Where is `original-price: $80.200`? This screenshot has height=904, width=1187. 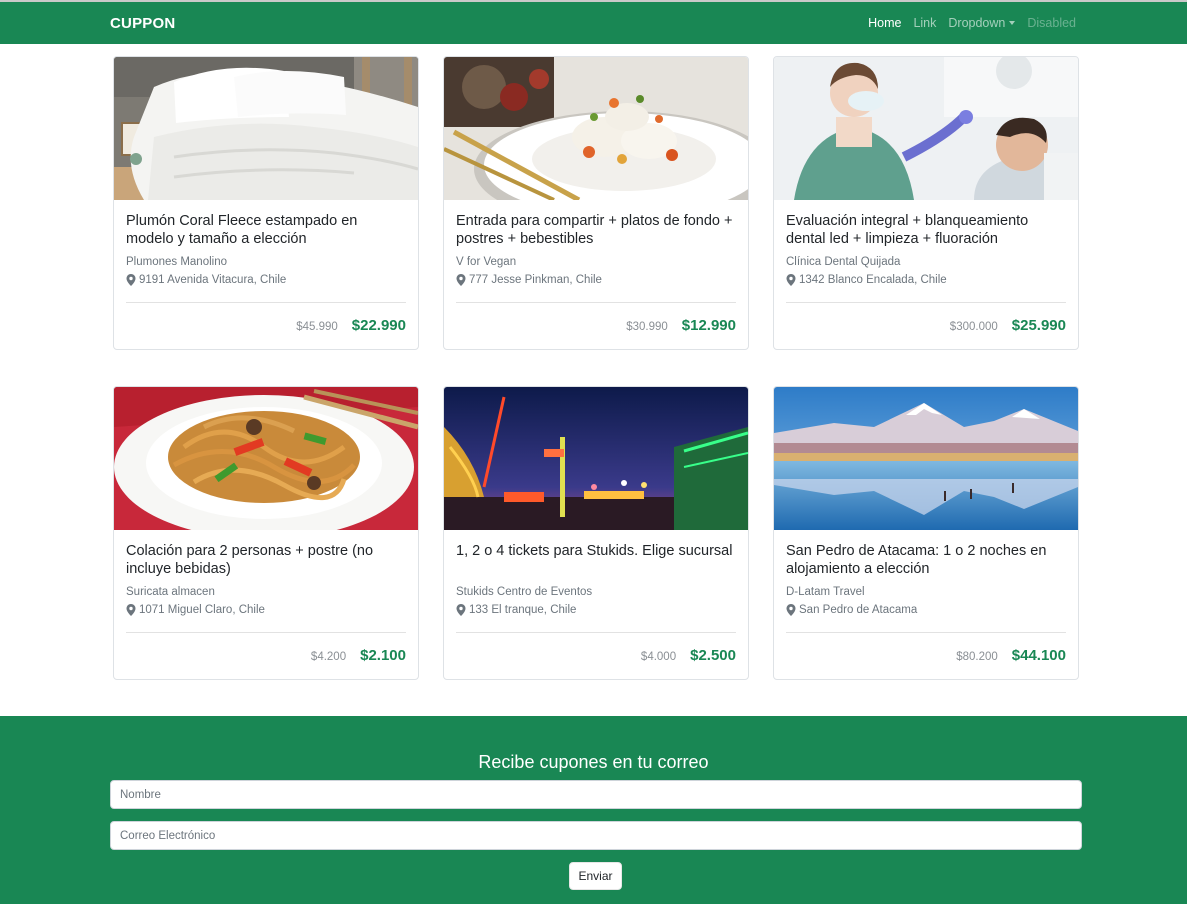
original-price: $80.200 is located at coordinates (977, 657).